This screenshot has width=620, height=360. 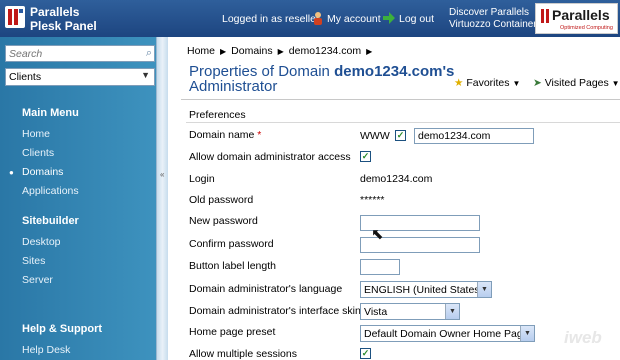 I want to click on skin-select: Vista ▼, so click(x=410, y=311).